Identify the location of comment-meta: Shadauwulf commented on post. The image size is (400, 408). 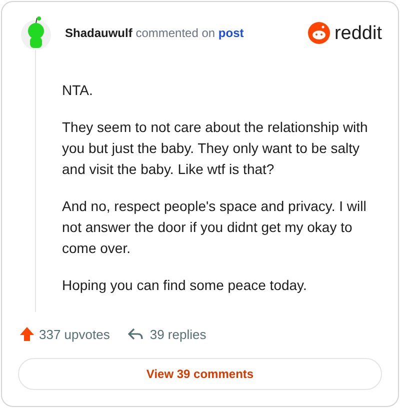
(154, 33).